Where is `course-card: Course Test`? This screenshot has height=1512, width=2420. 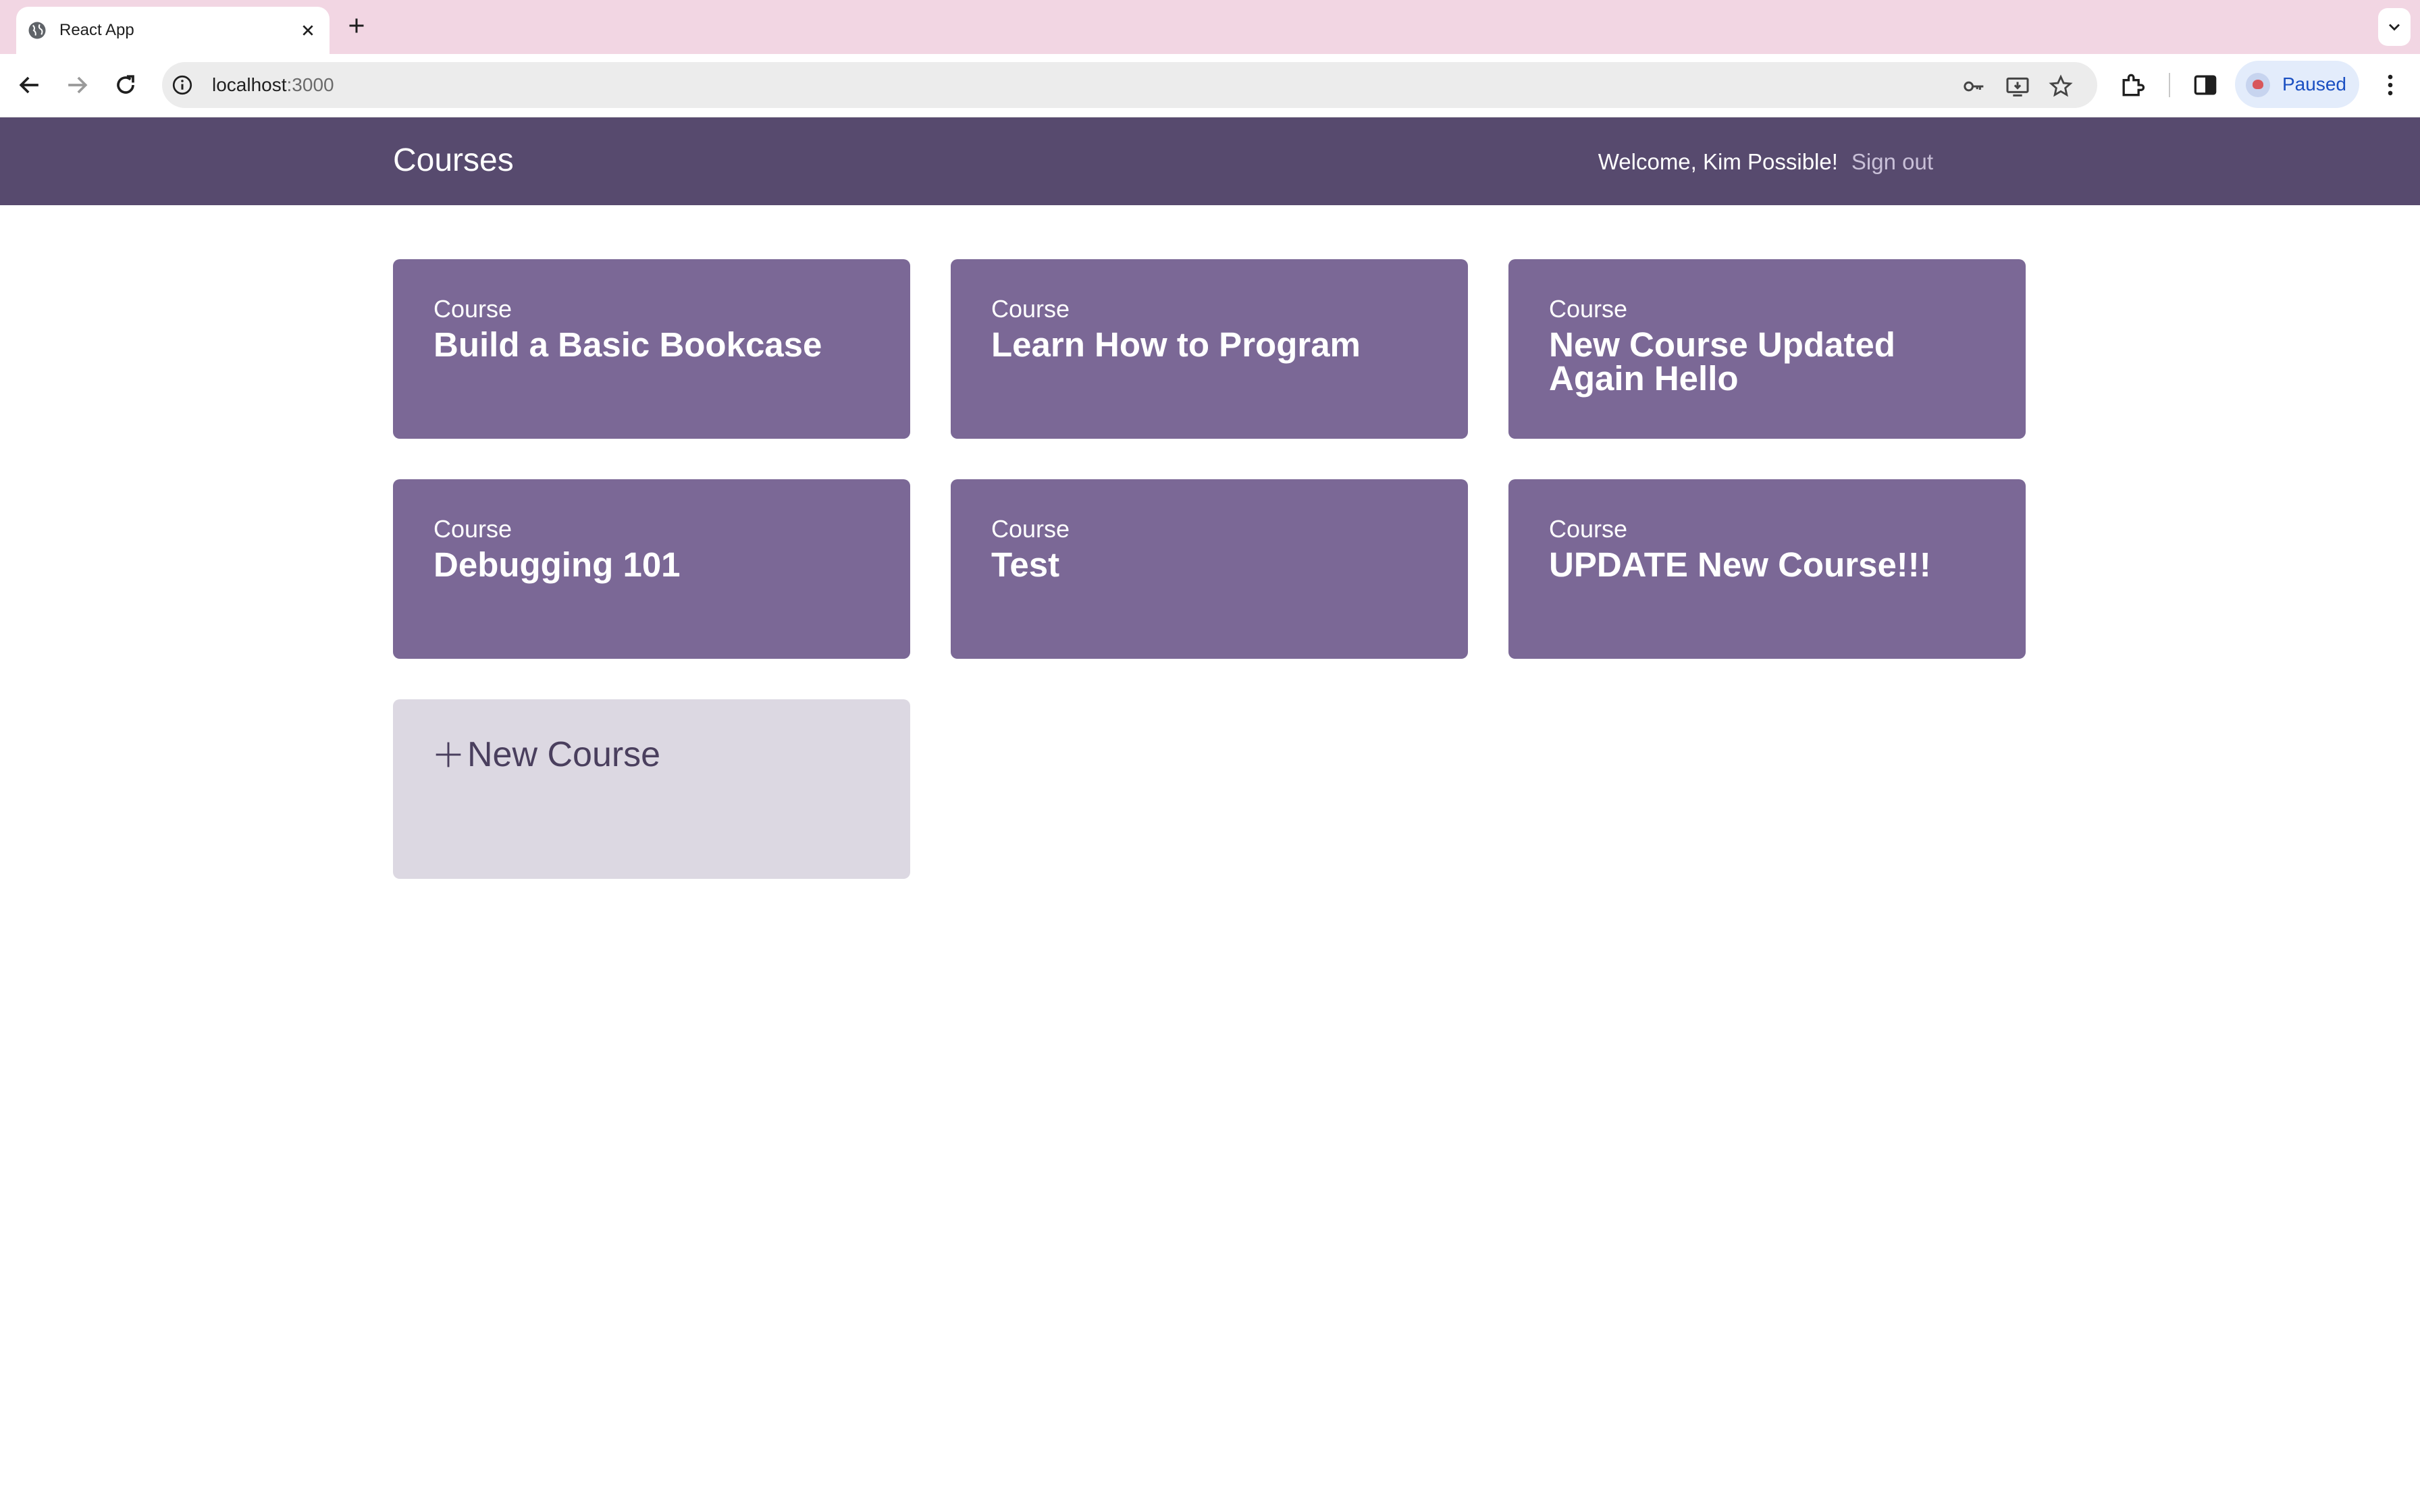 course-card: Course Test is located at coordinates (1209, 569).